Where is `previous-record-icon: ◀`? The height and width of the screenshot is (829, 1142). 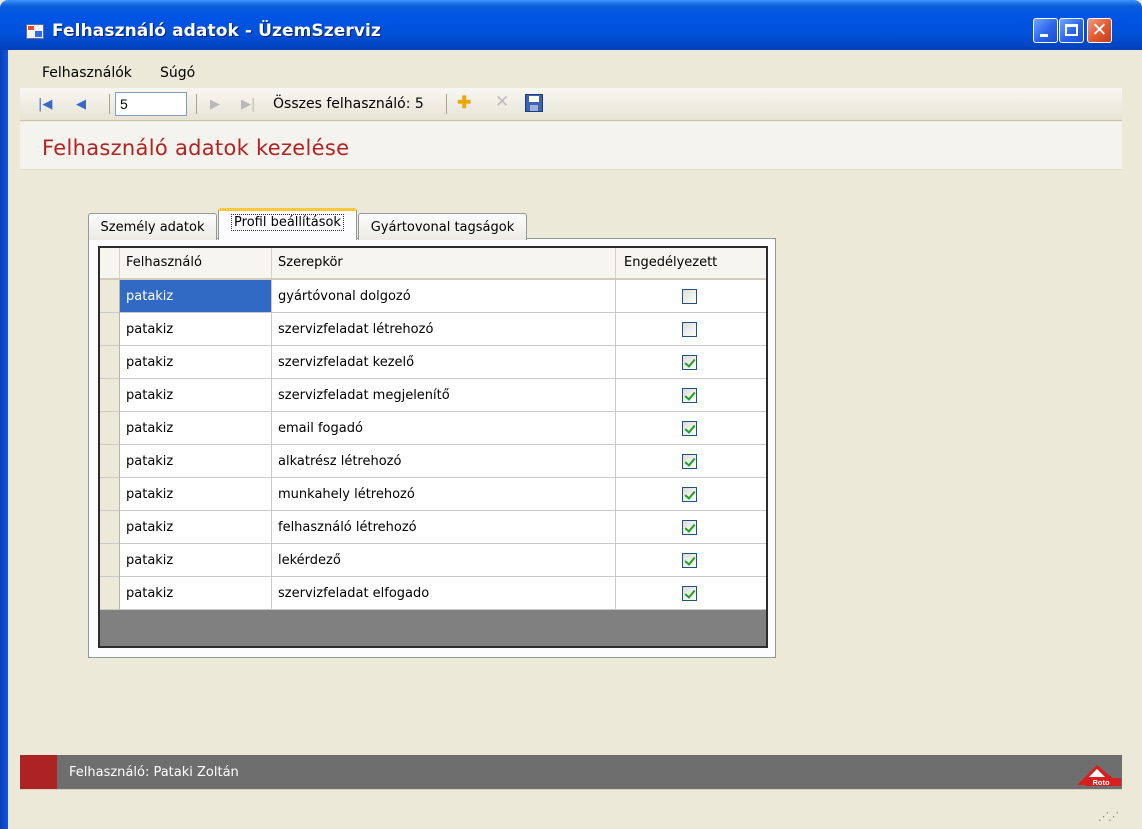 previous-record-icon: ◀ is located at coordinates (81, 105).